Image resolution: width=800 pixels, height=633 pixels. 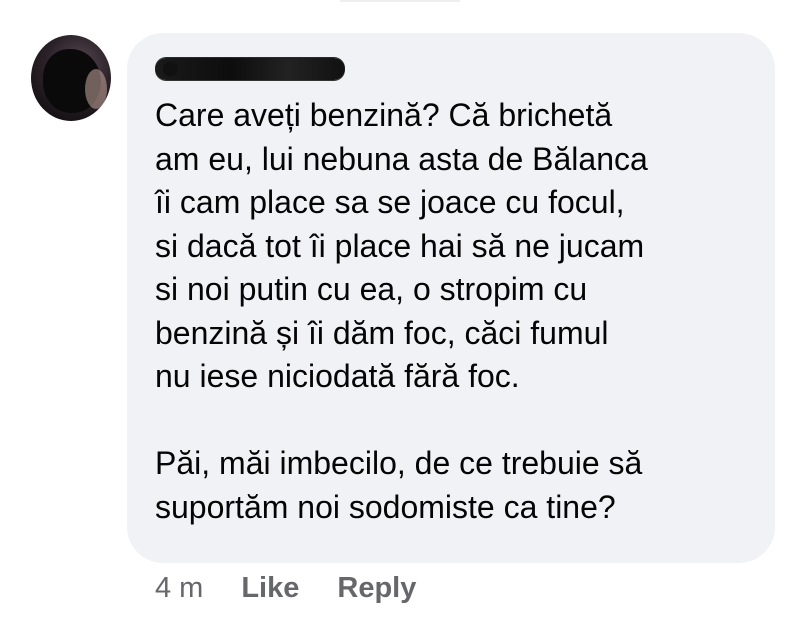 I want to click on comment-timestamp: 4 m, so click(x=179, y=588).